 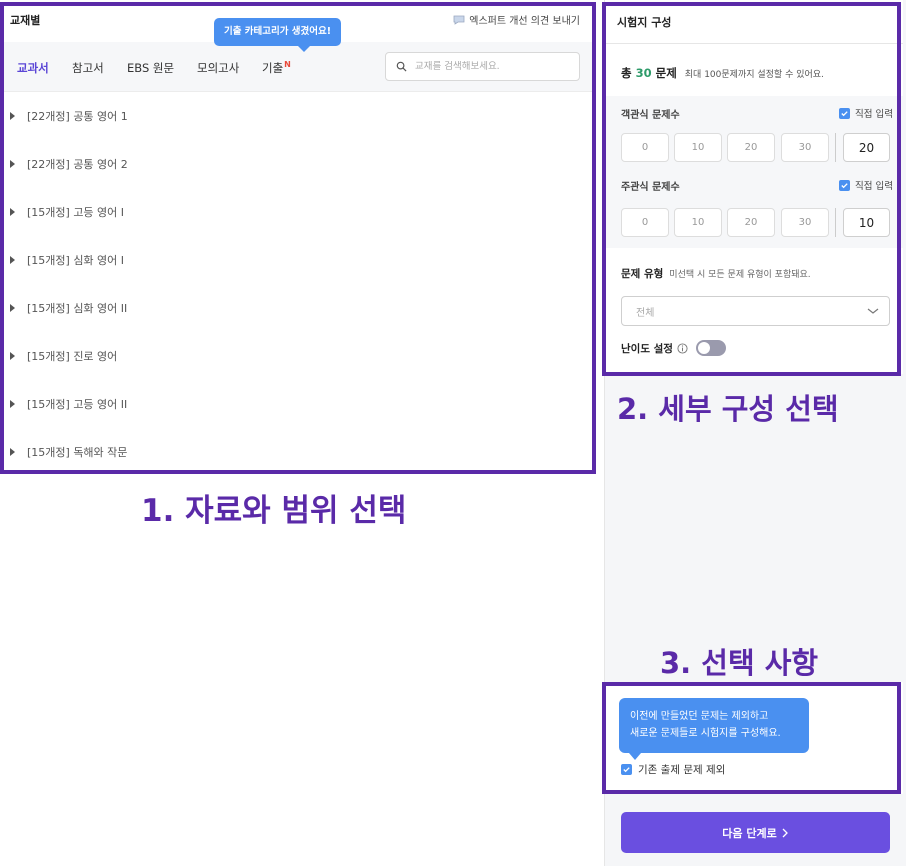 What do you see at coordinates (739, 663) in the screenshot?
I see `caption-step-3: 3. 선택 사항` at bounding box center [739, 663].